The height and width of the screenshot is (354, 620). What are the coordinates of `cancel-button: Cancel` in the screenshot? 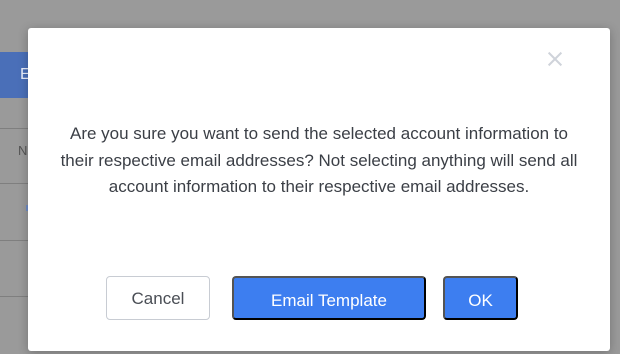 It's located at (158, 298).